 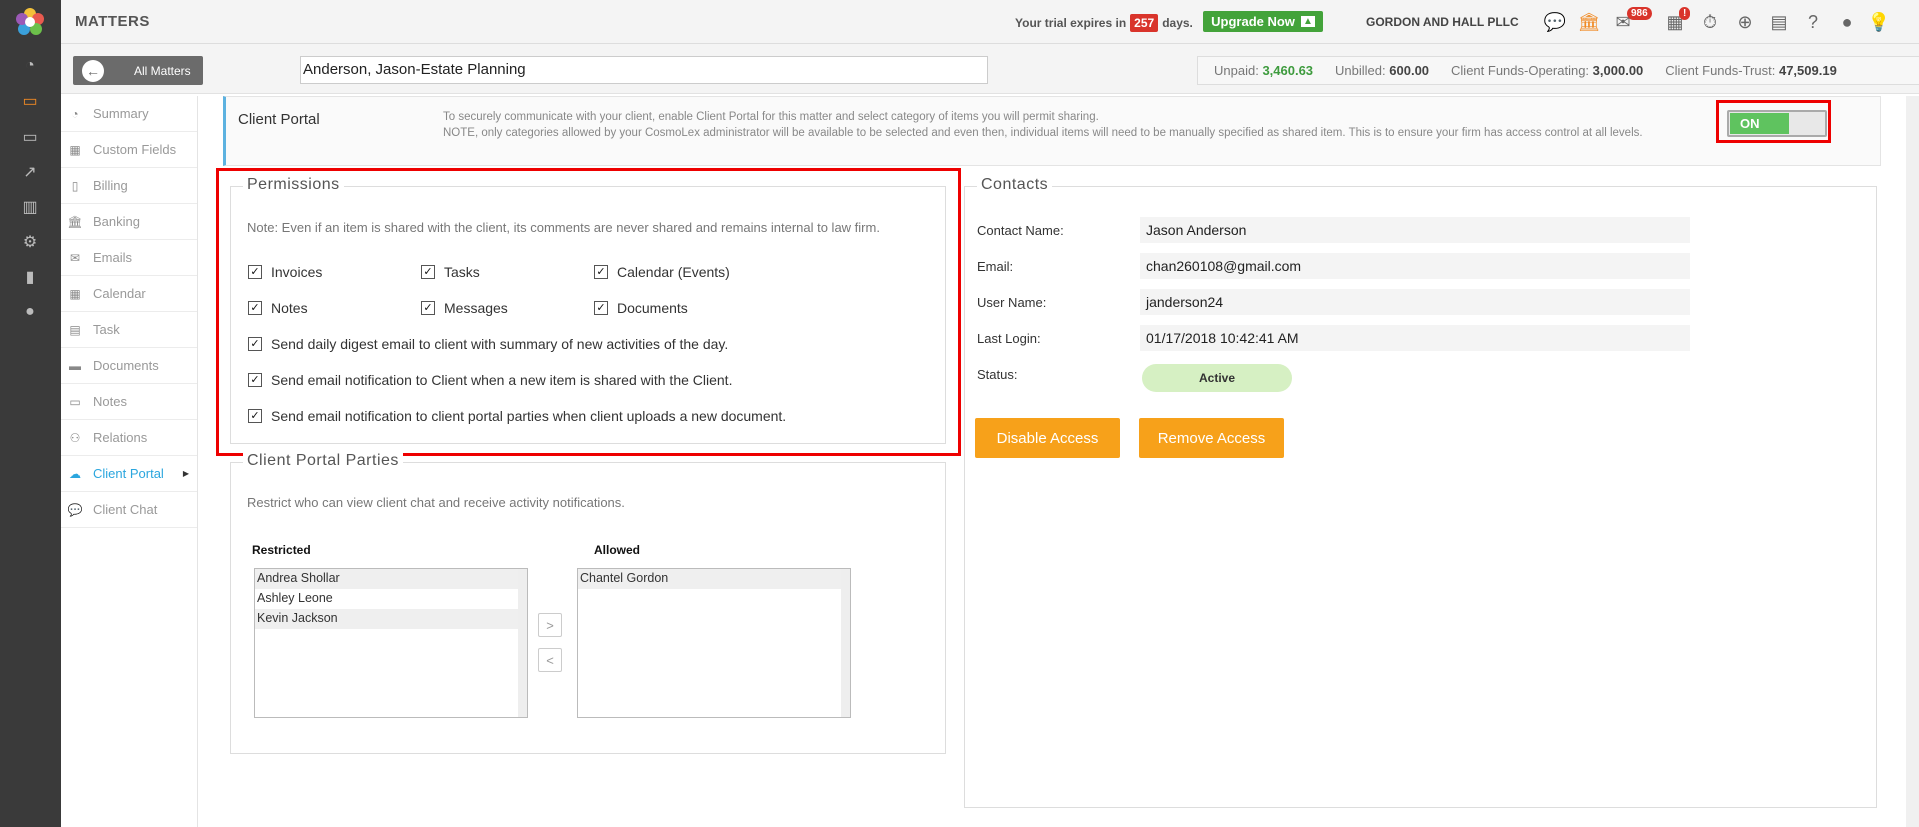 I want to click on allowed-heading: Allowed, so click(x=617, y=550).